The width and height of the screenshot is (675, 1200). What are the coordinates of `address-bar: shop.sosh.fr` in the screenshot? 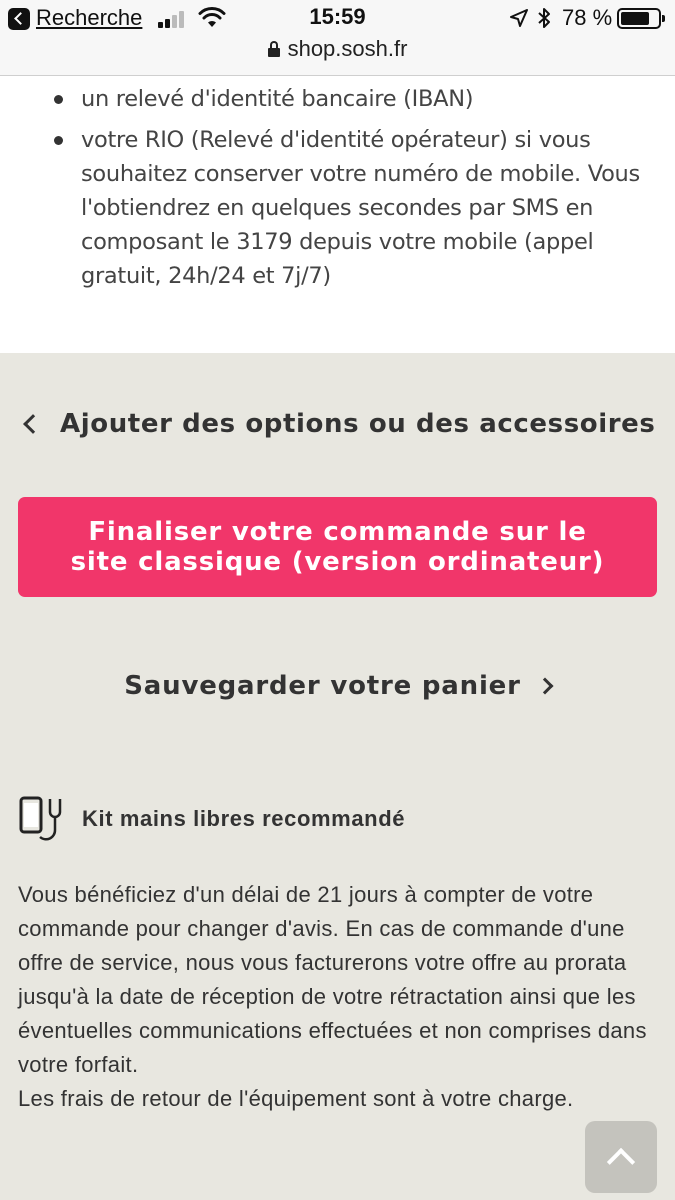 It's located at (337, 49).